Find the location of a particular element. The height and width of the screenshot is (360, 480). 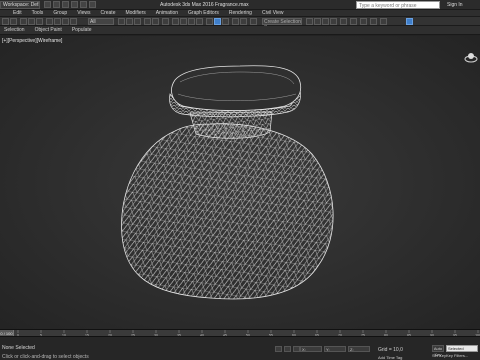

set-key-button: Set Key is located at coordinates (439, 355).